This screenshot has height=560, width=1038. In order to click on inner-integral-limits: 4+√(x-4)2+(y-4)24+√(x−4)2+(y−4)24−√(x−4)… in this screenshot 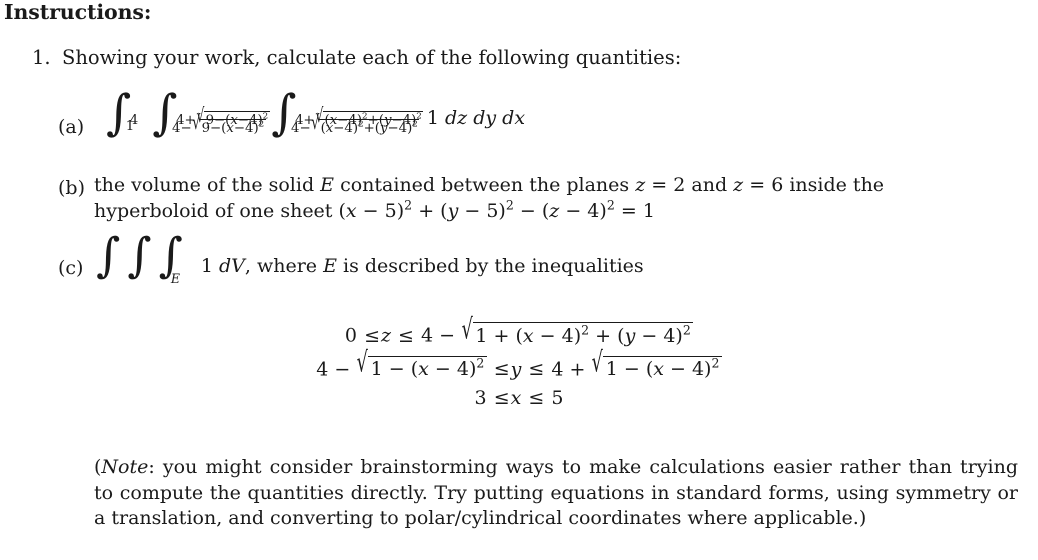, I will do `click(357, 120)`.